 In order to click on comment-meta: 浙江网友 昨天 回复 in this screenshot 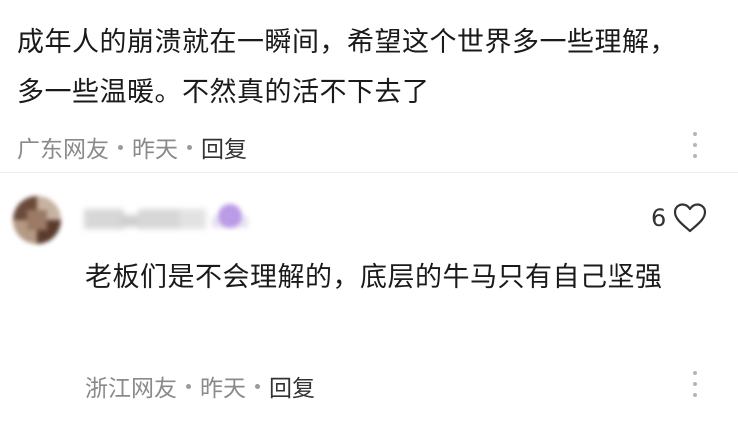, I will do `click(200, 386)`.